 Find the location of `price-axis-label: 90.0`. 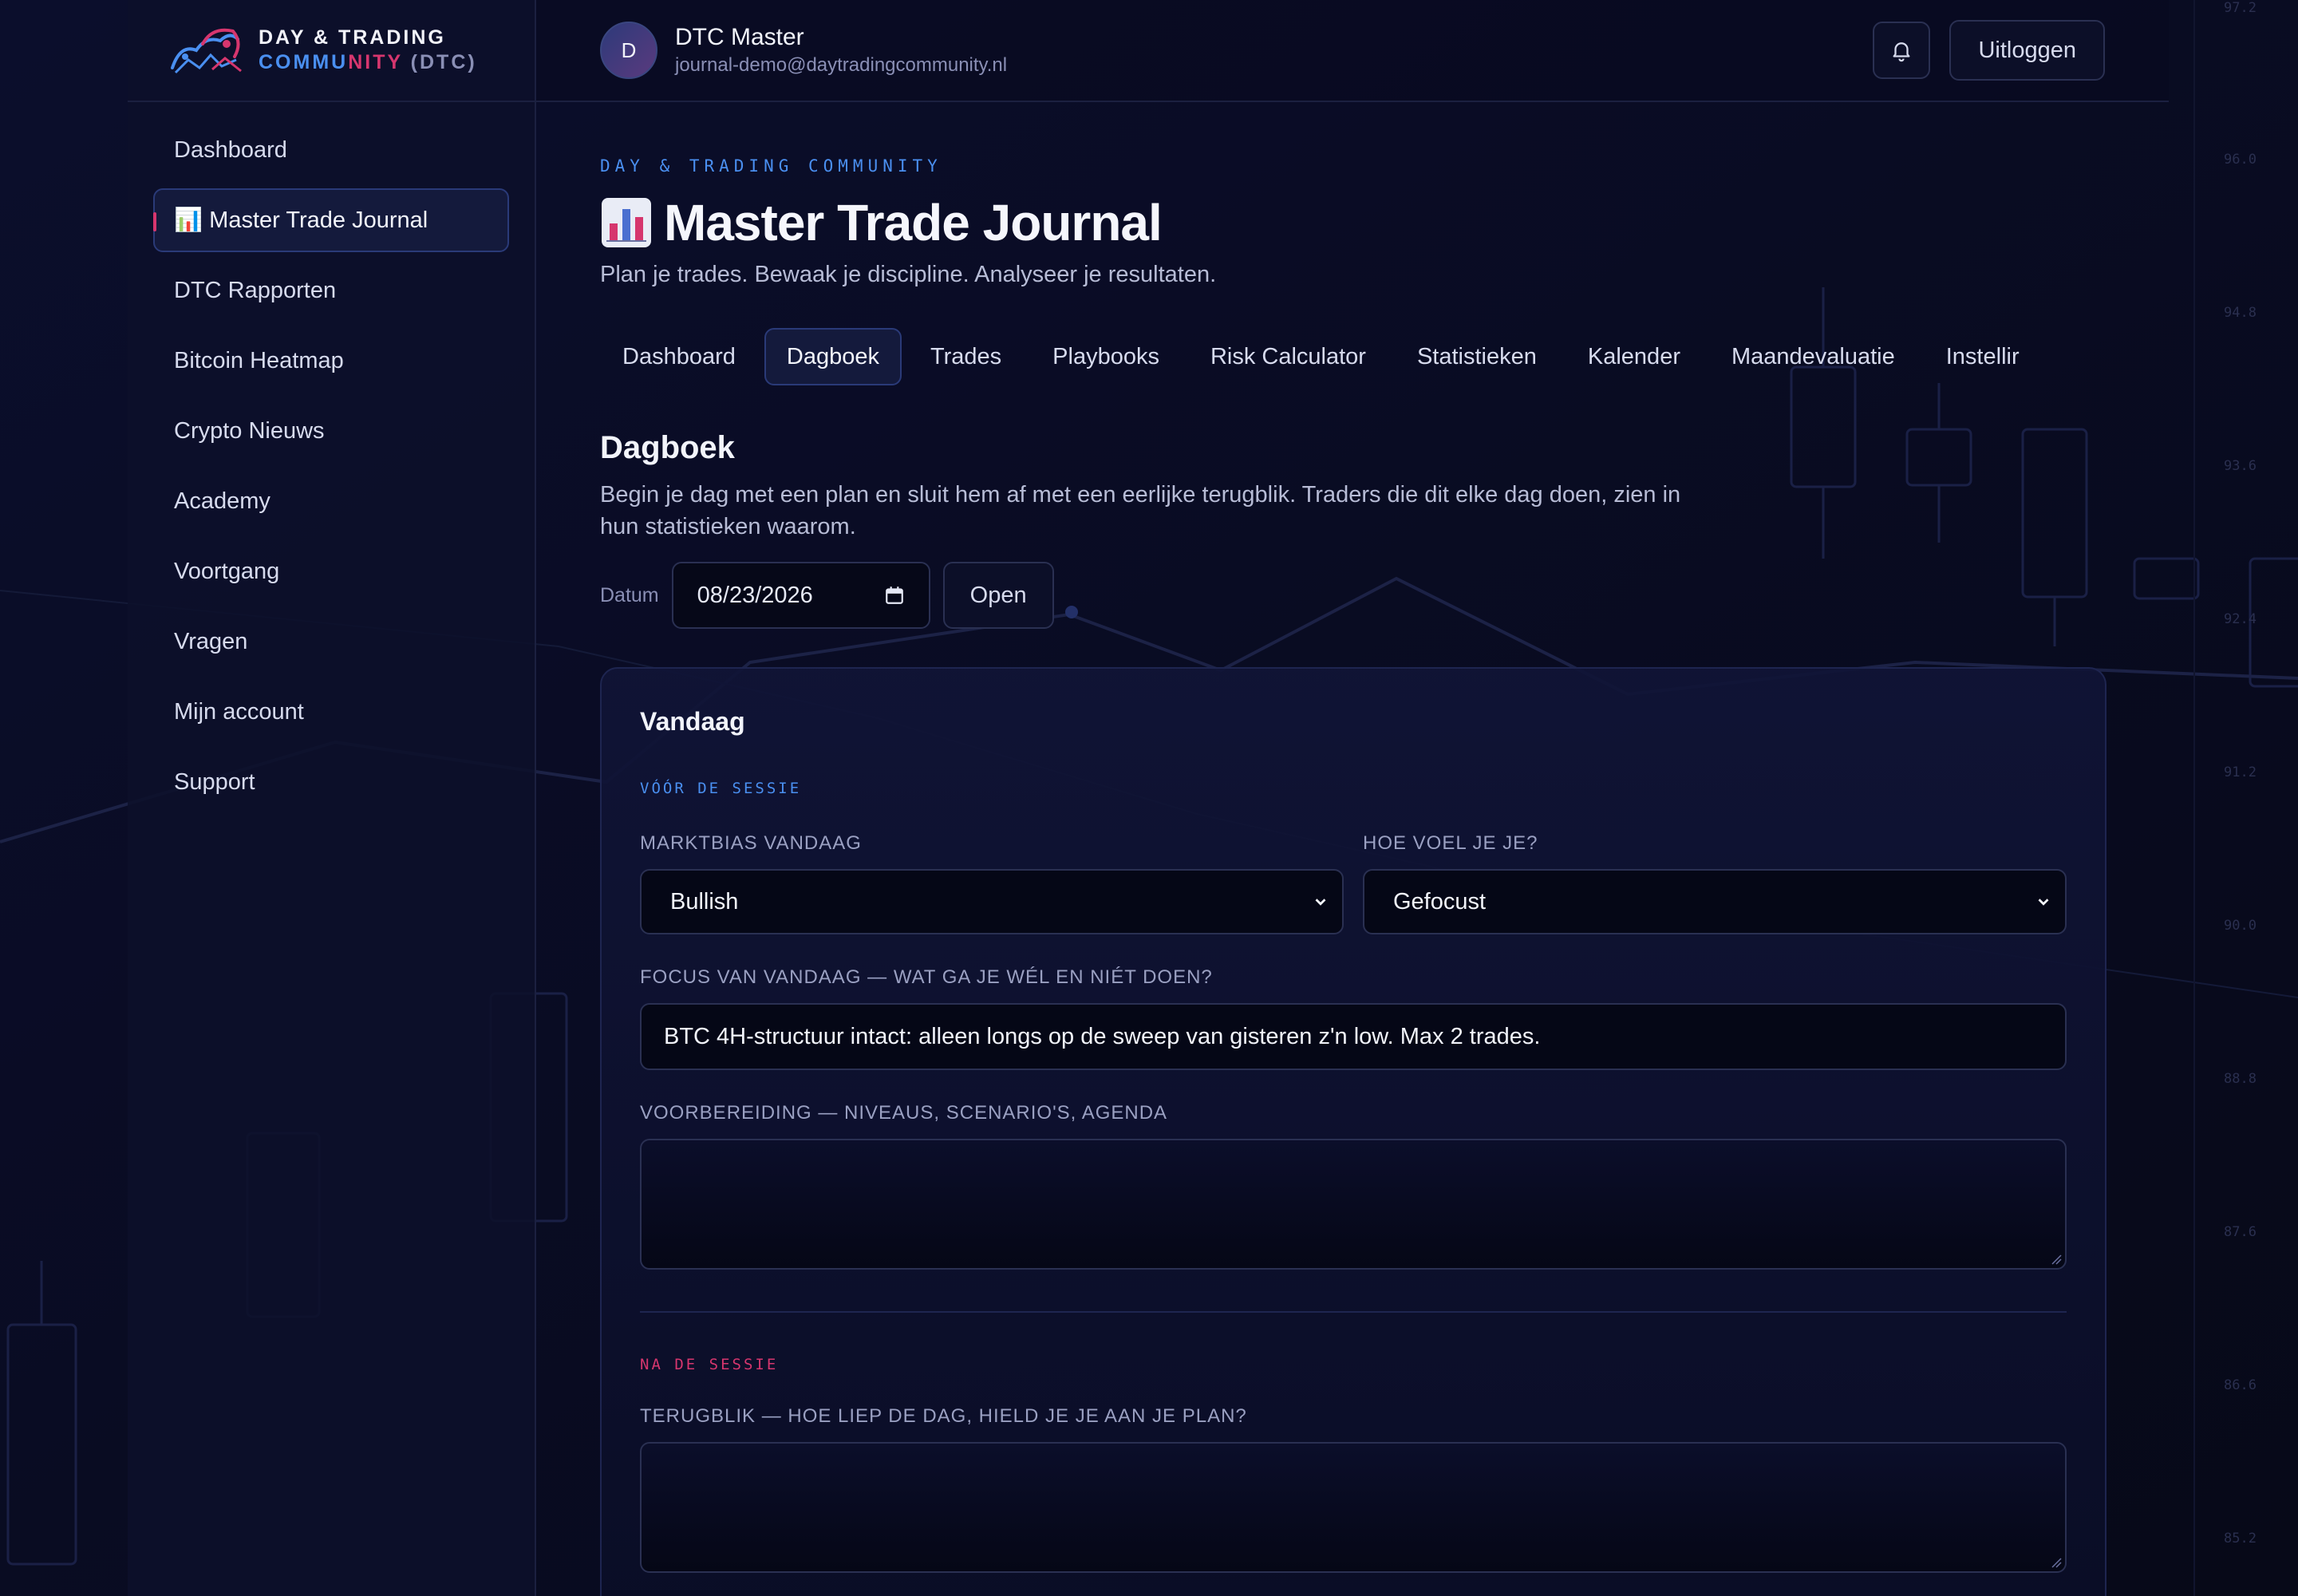

price-axis-label: 90.0 is located at coordinates (2241, 926).